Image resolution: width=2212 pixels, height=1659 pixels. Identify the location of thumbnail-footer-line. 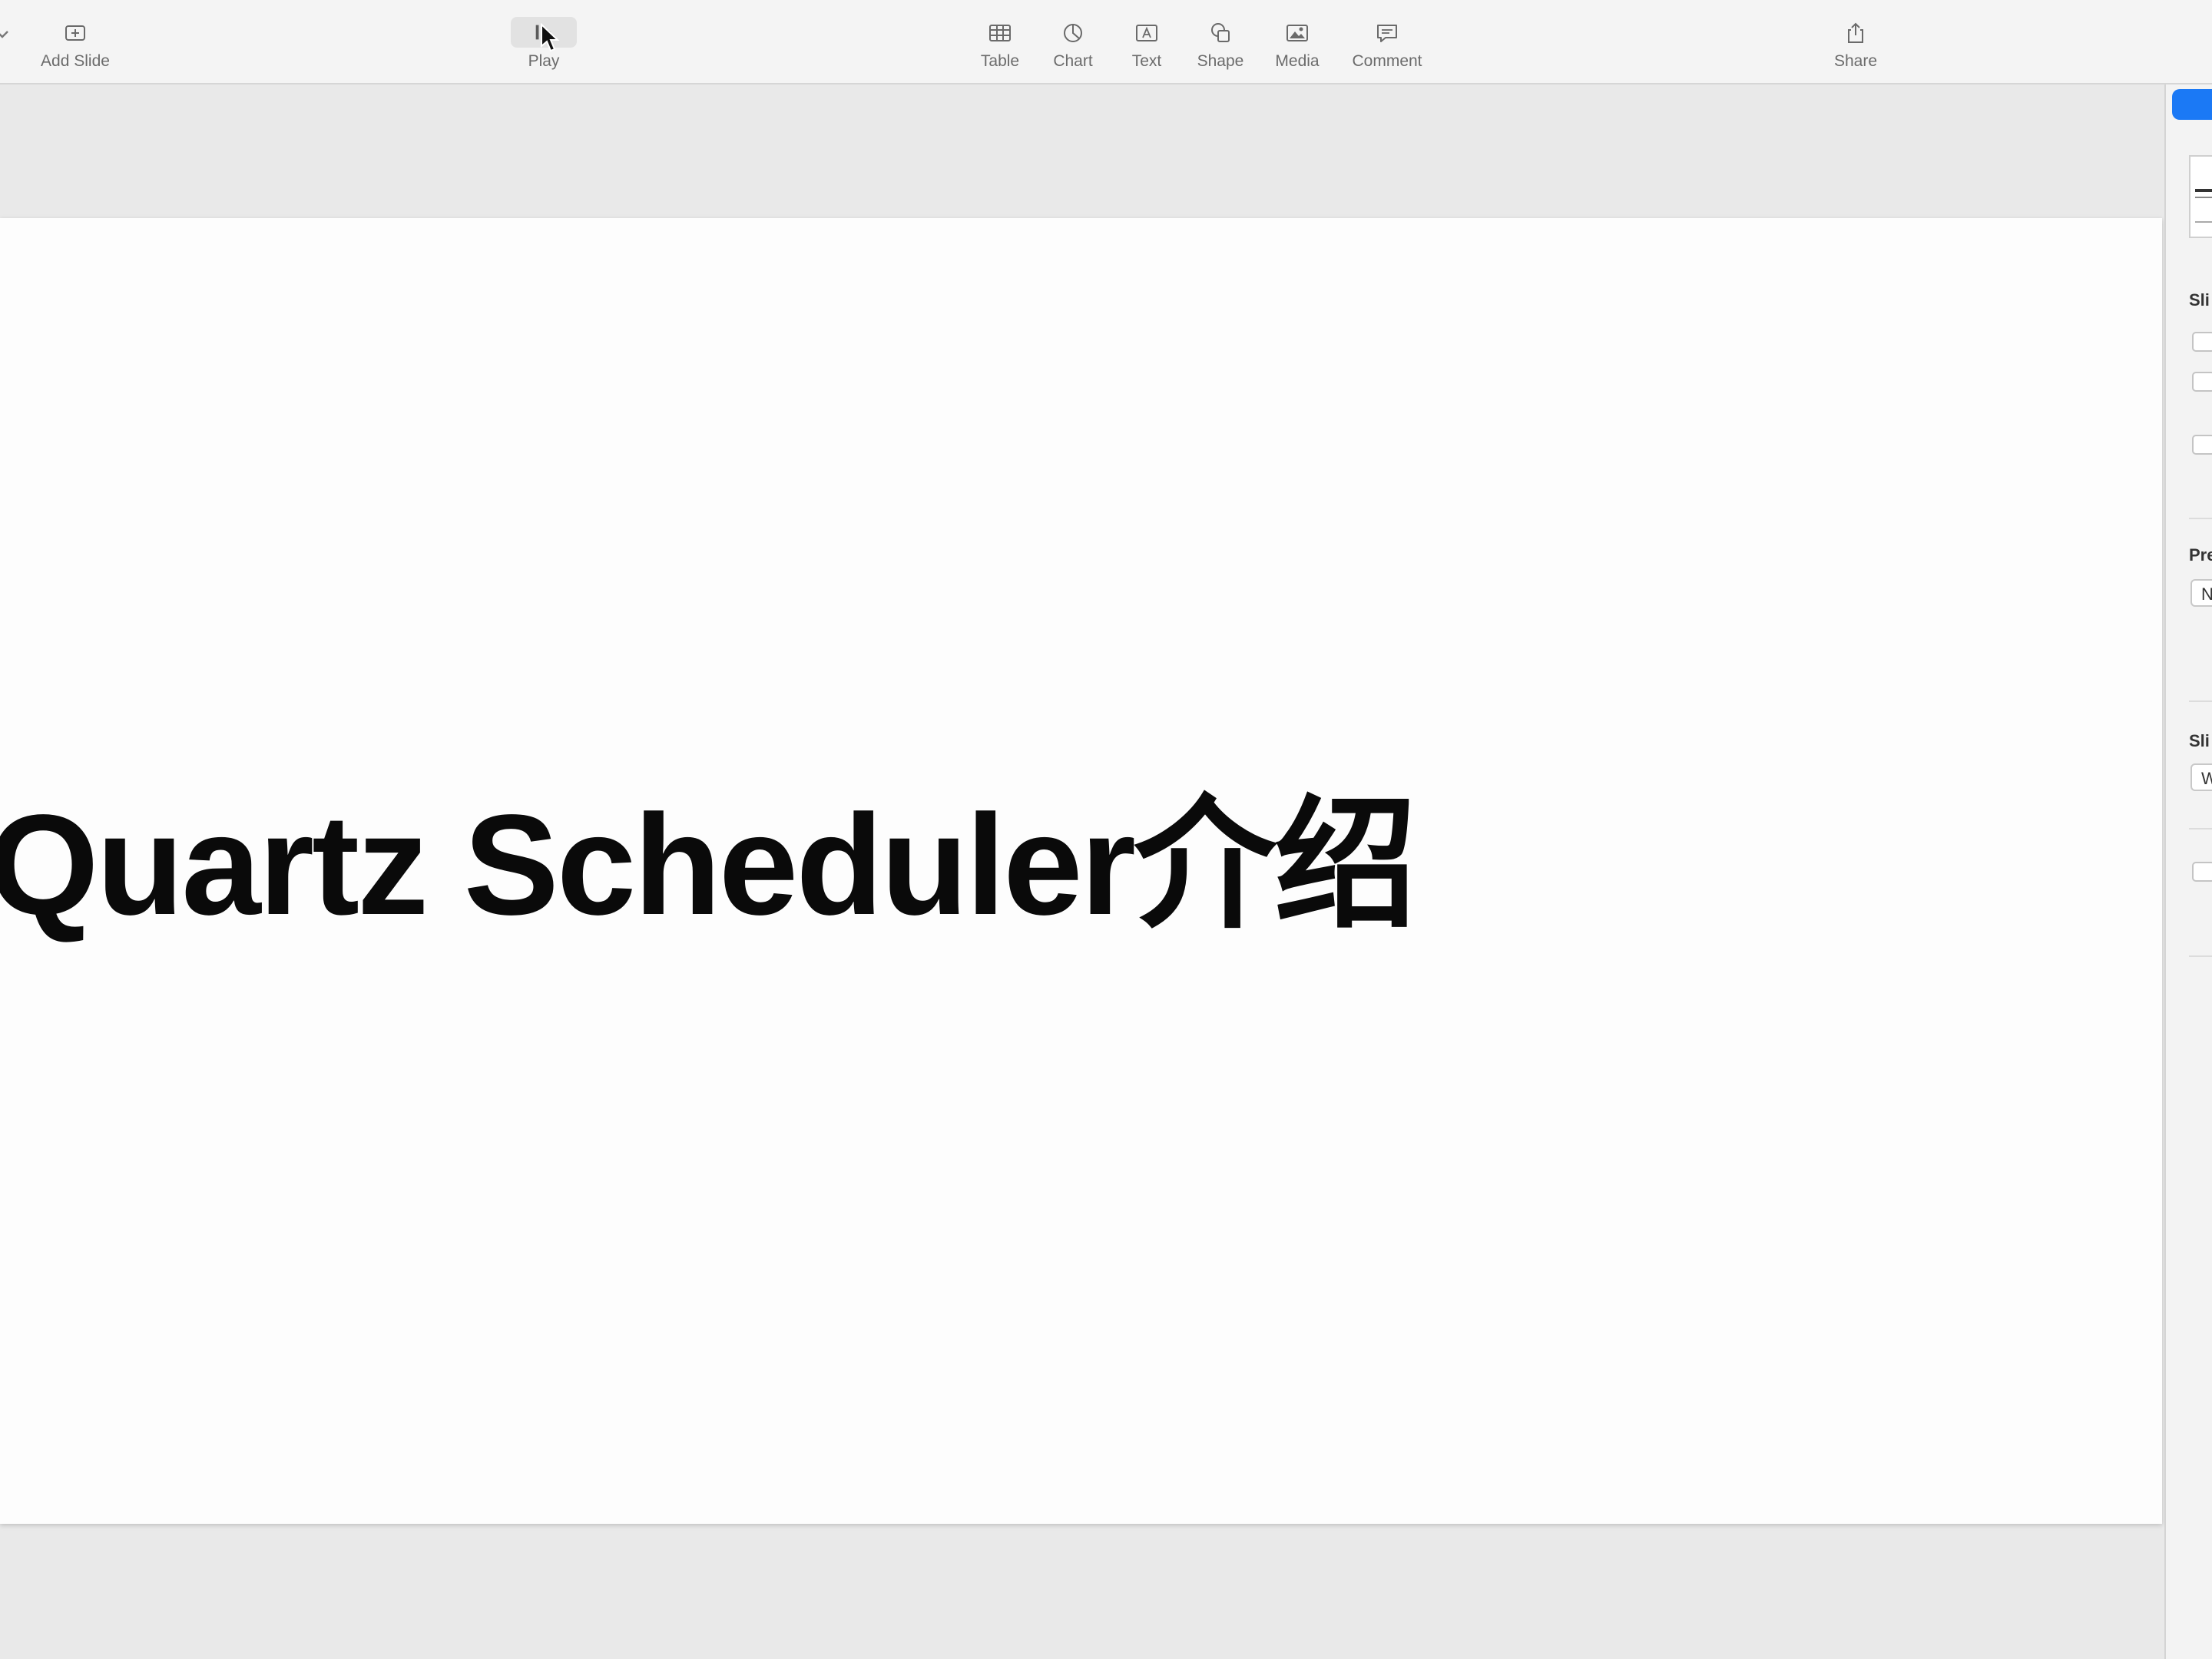
(2204, 222).